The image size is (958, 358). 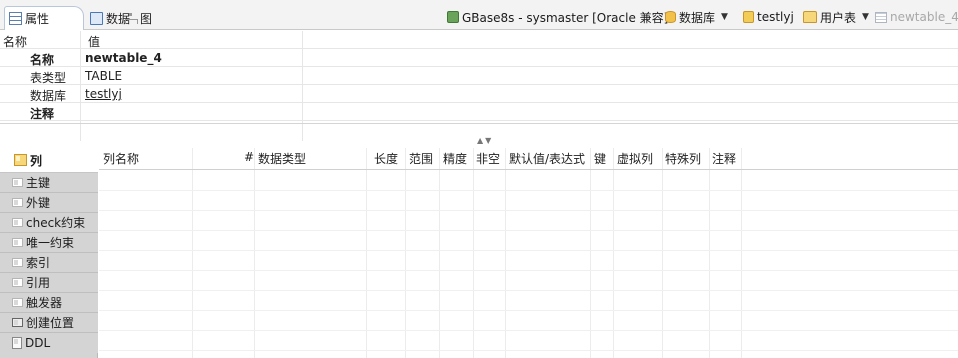 I want to click on sidebar-item-label: 触发器, so click(x=44, y=303).